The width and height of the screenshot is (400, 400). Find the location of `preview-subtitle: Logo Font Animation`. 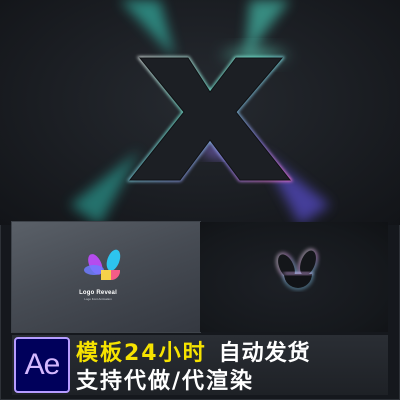

preview-subtitle: Logo Font Animation is located at coordinates (98, 299).